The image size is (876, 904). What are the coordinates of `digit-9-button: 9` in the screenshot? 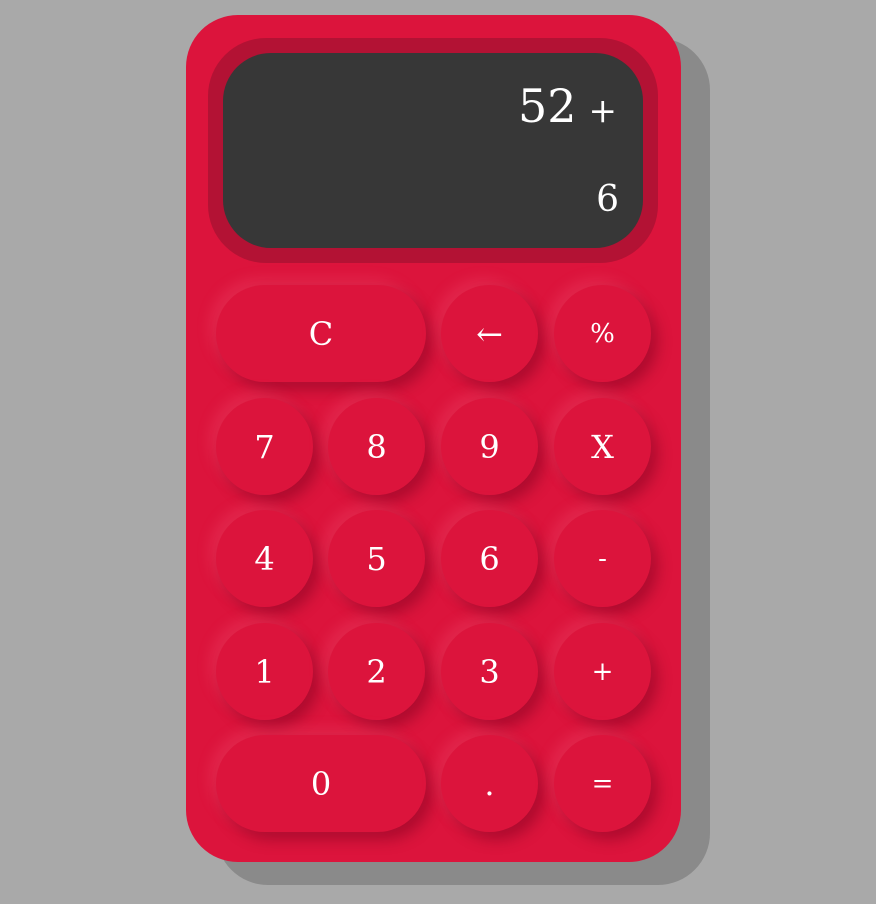 It's located at (489, 446).